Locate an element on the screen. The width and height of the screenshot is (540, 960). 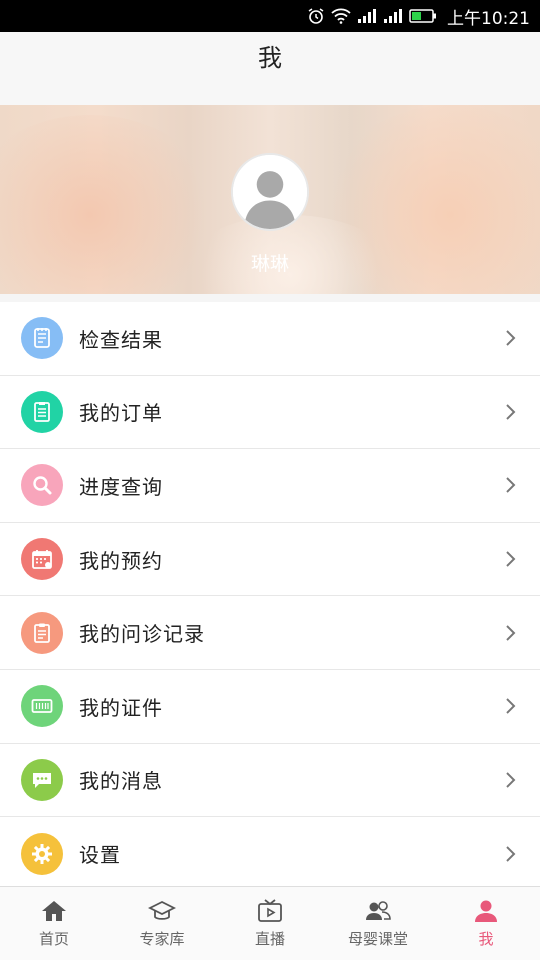
bottom-tab-bar: 首页 专家库 直播 母婴课堂 我 is located at coordinates (270, 923).